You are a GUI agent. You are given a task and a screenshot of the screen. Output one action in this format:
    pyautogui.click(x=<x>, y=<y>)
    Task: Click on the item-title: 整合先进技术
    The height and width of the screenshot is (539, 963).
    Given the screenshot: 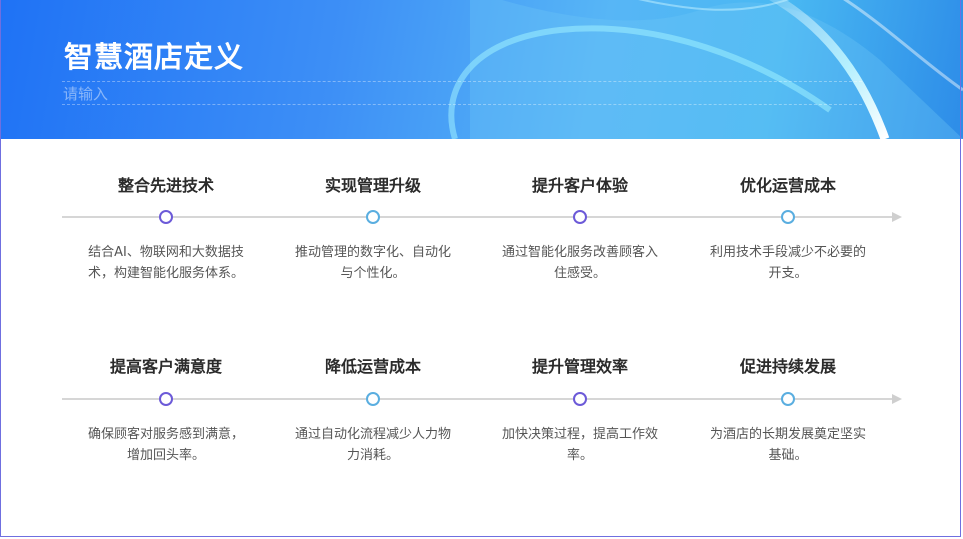 What is the action you would take?
    pyautogui.click(x=165, y=185)
    